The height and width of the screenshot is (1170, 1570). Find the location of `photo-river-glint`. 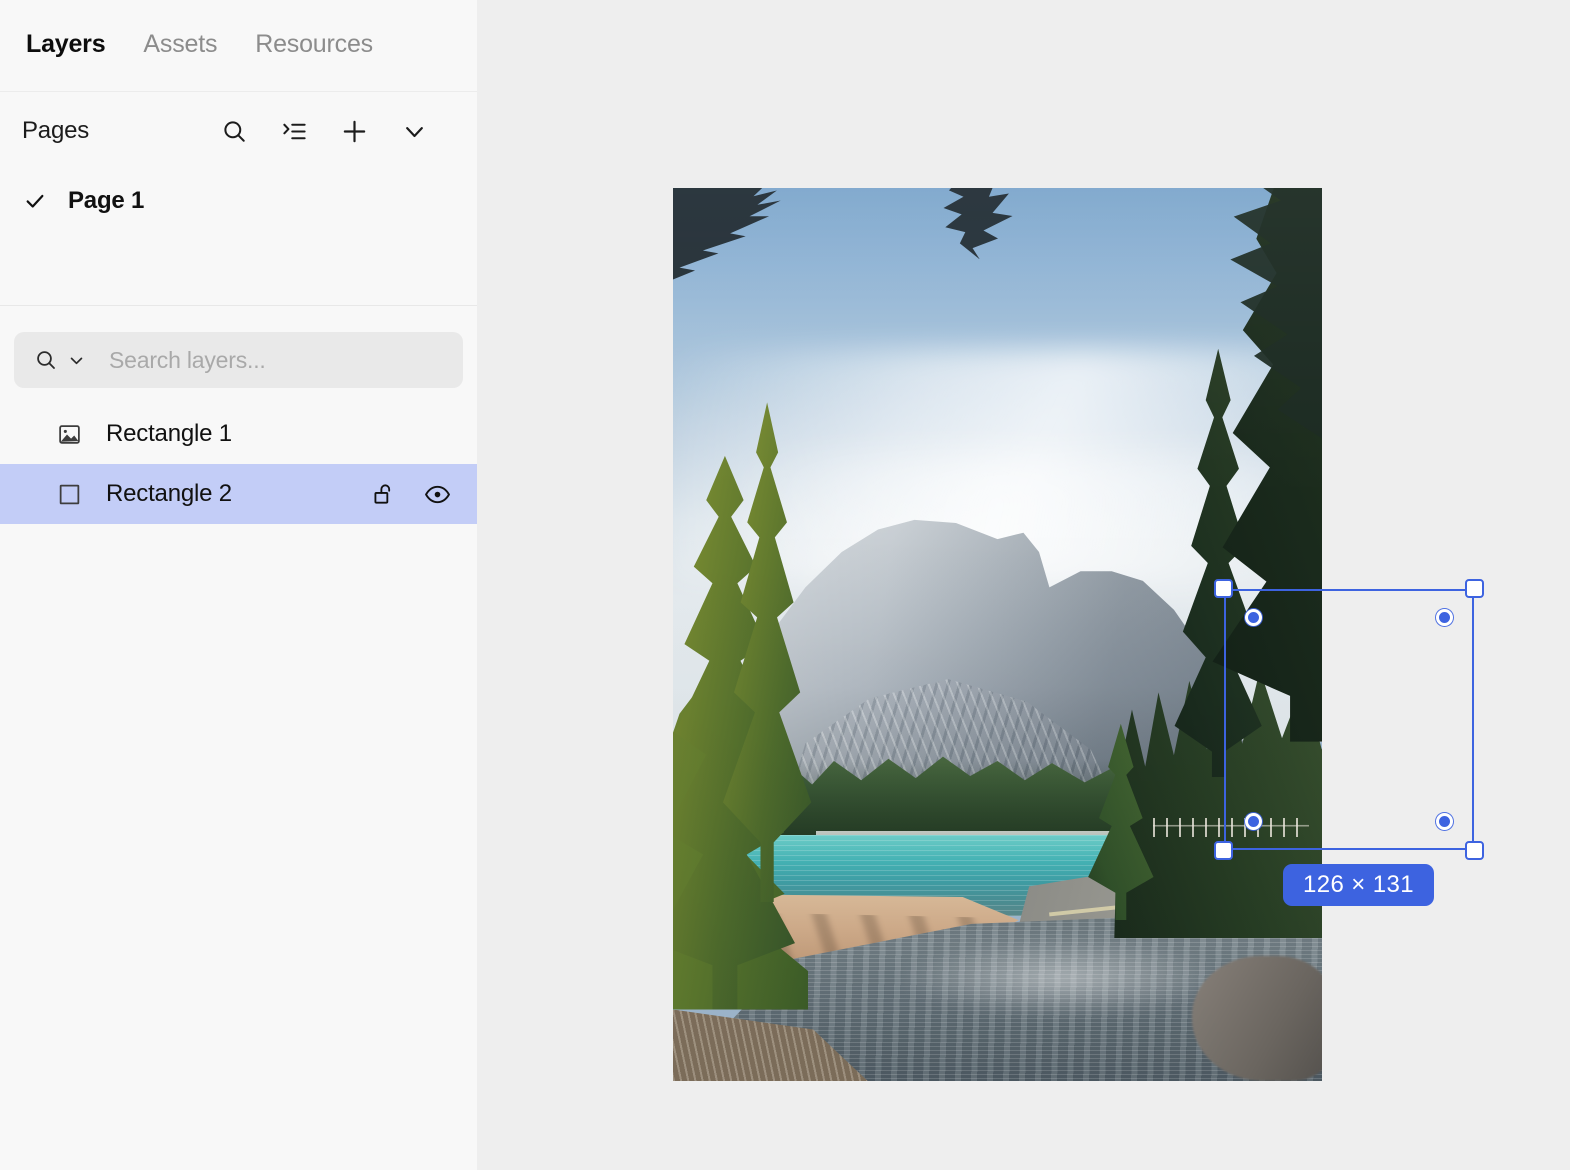

photo-river-glint is located at coordinates (1062, 978).